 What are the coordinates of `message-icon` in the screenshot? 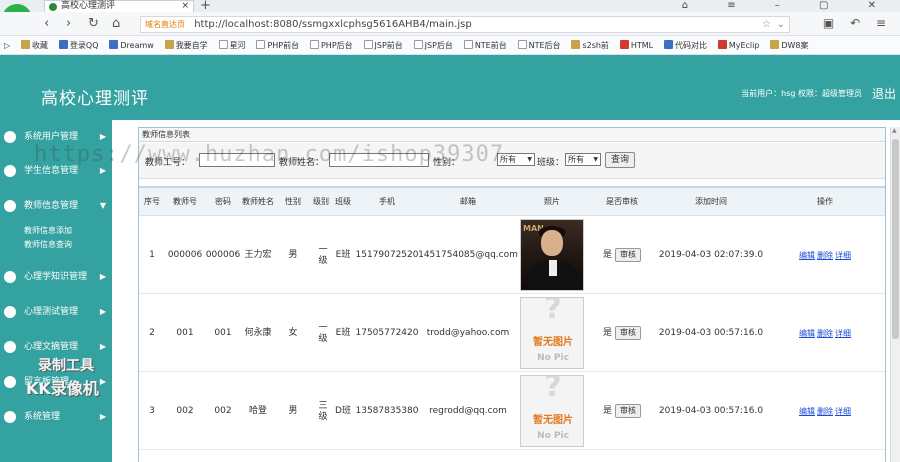 It's located at (10, 382).